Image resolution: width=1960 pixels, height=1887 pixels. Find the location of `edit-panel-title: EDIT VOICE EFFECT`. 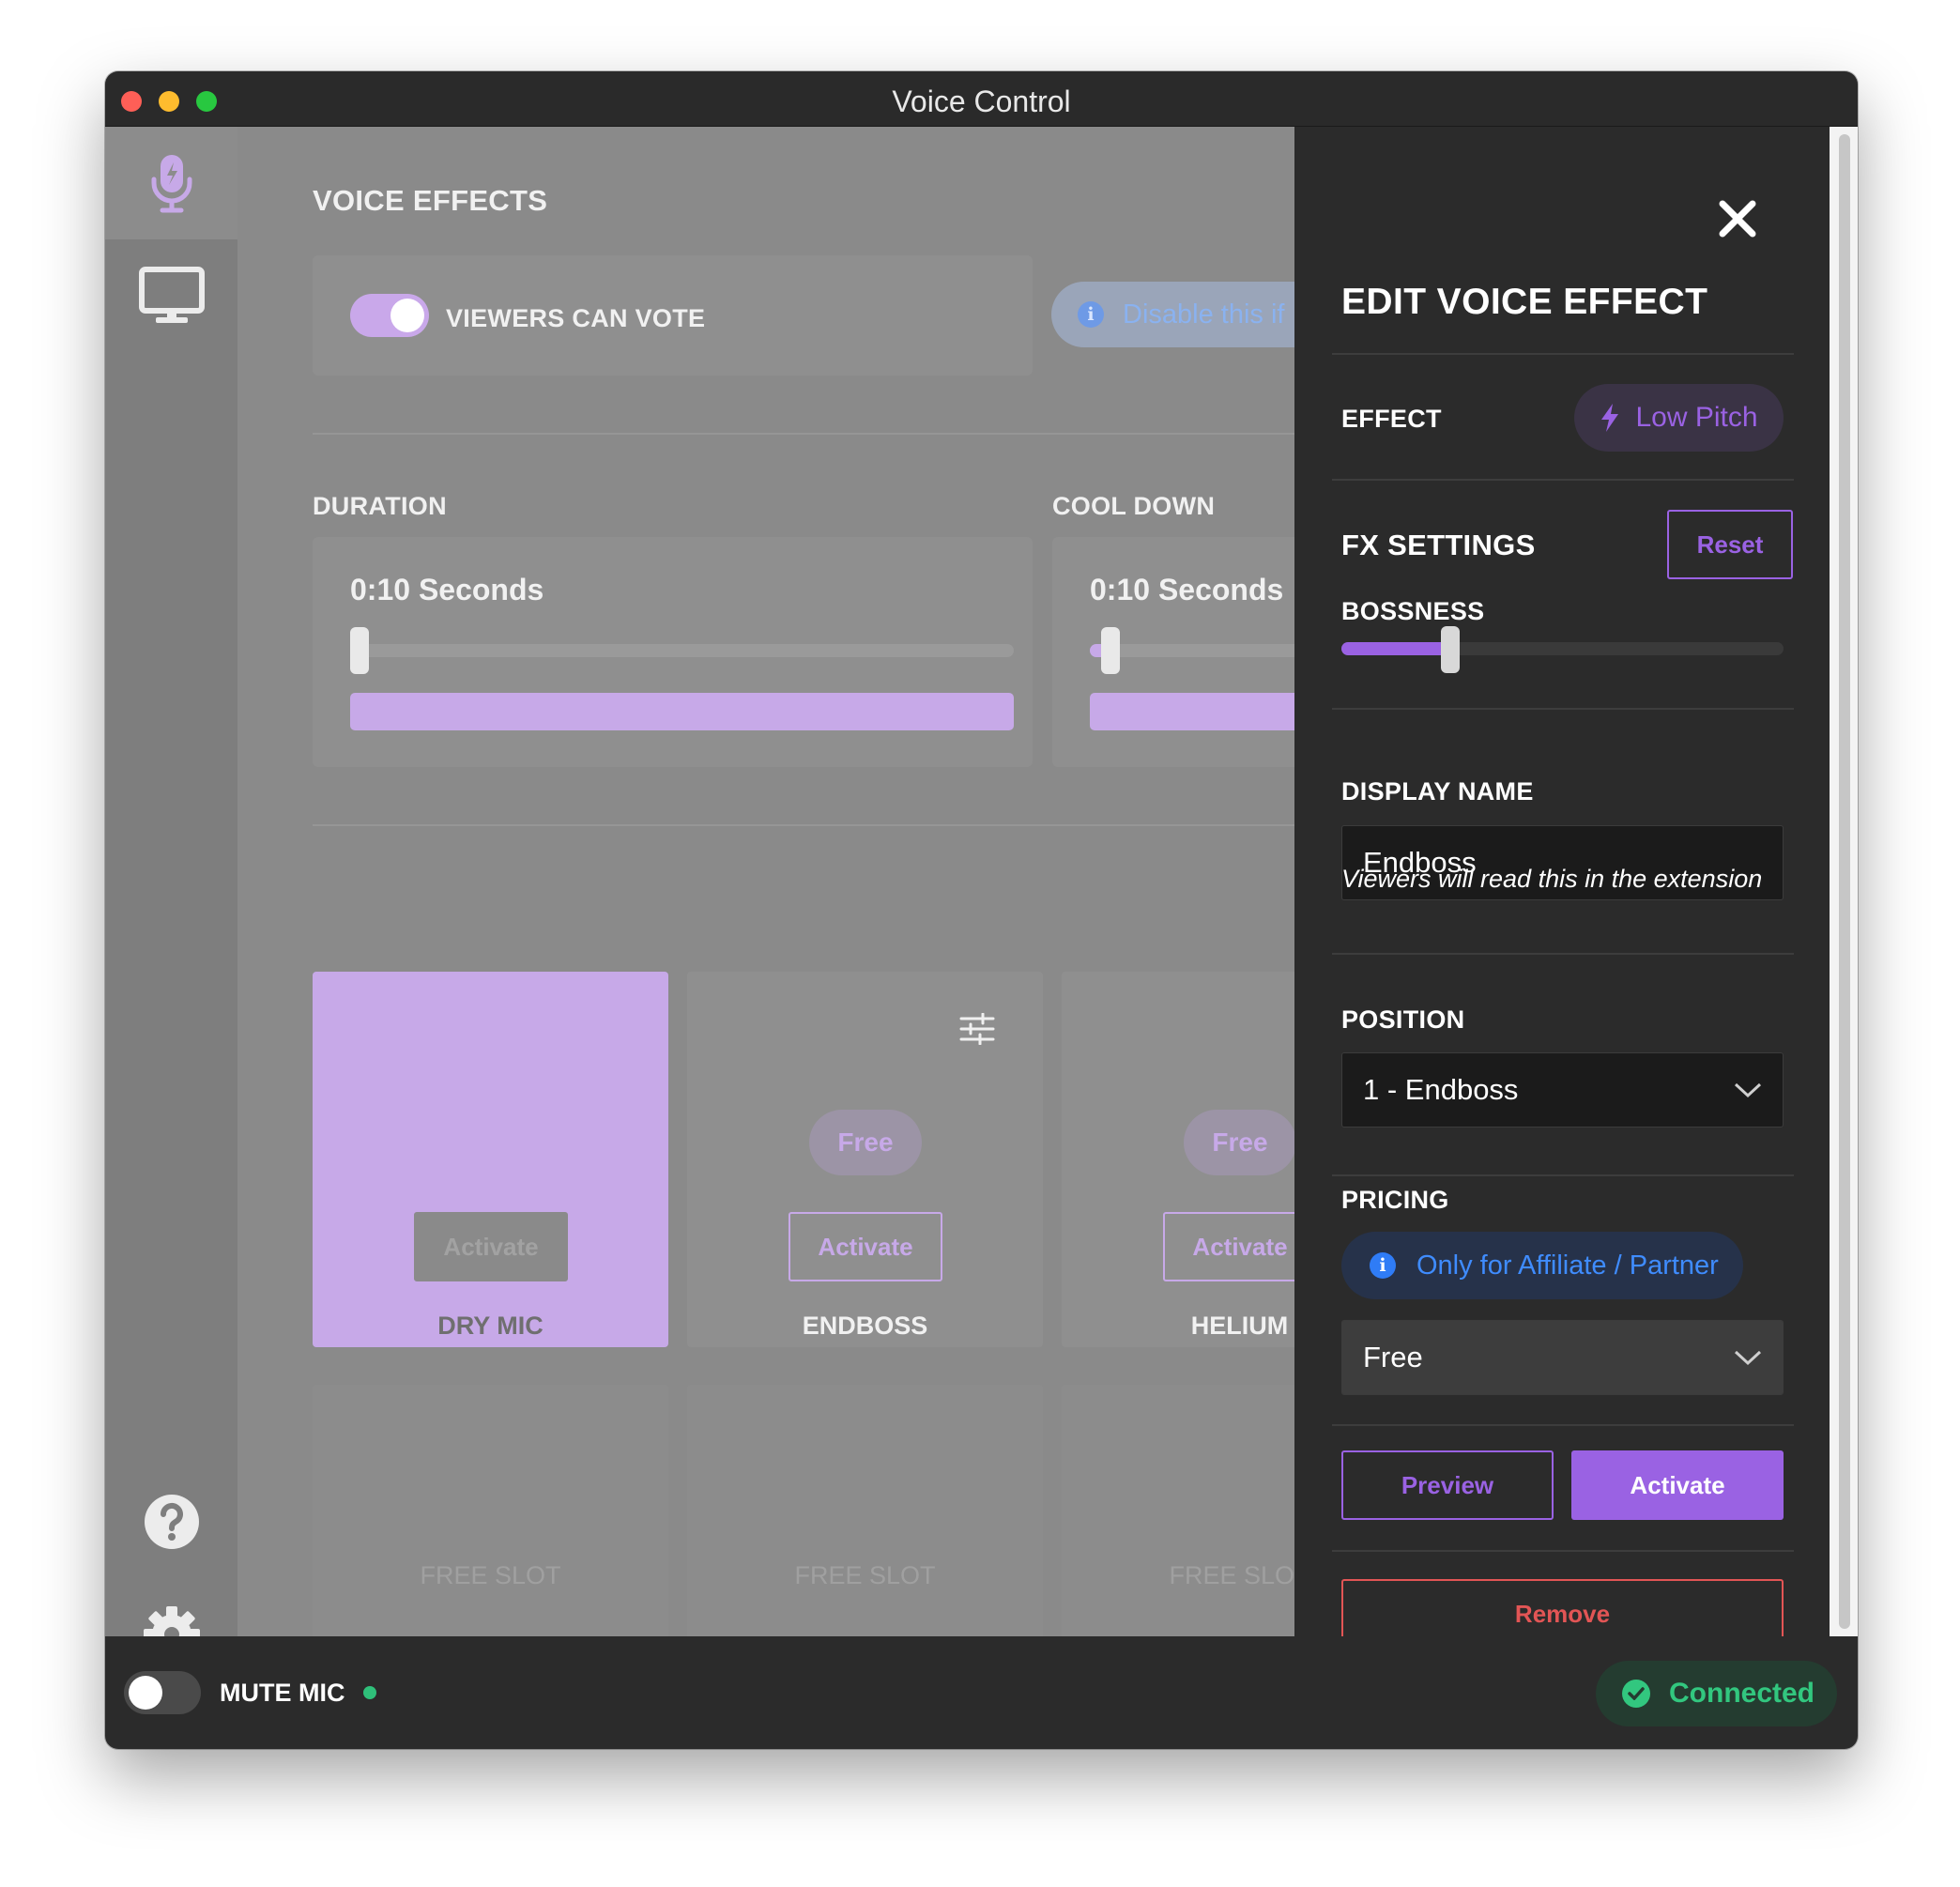

edit-panel-title: EDIT VOICE EFFECT is located at coordinates (1524, 302).